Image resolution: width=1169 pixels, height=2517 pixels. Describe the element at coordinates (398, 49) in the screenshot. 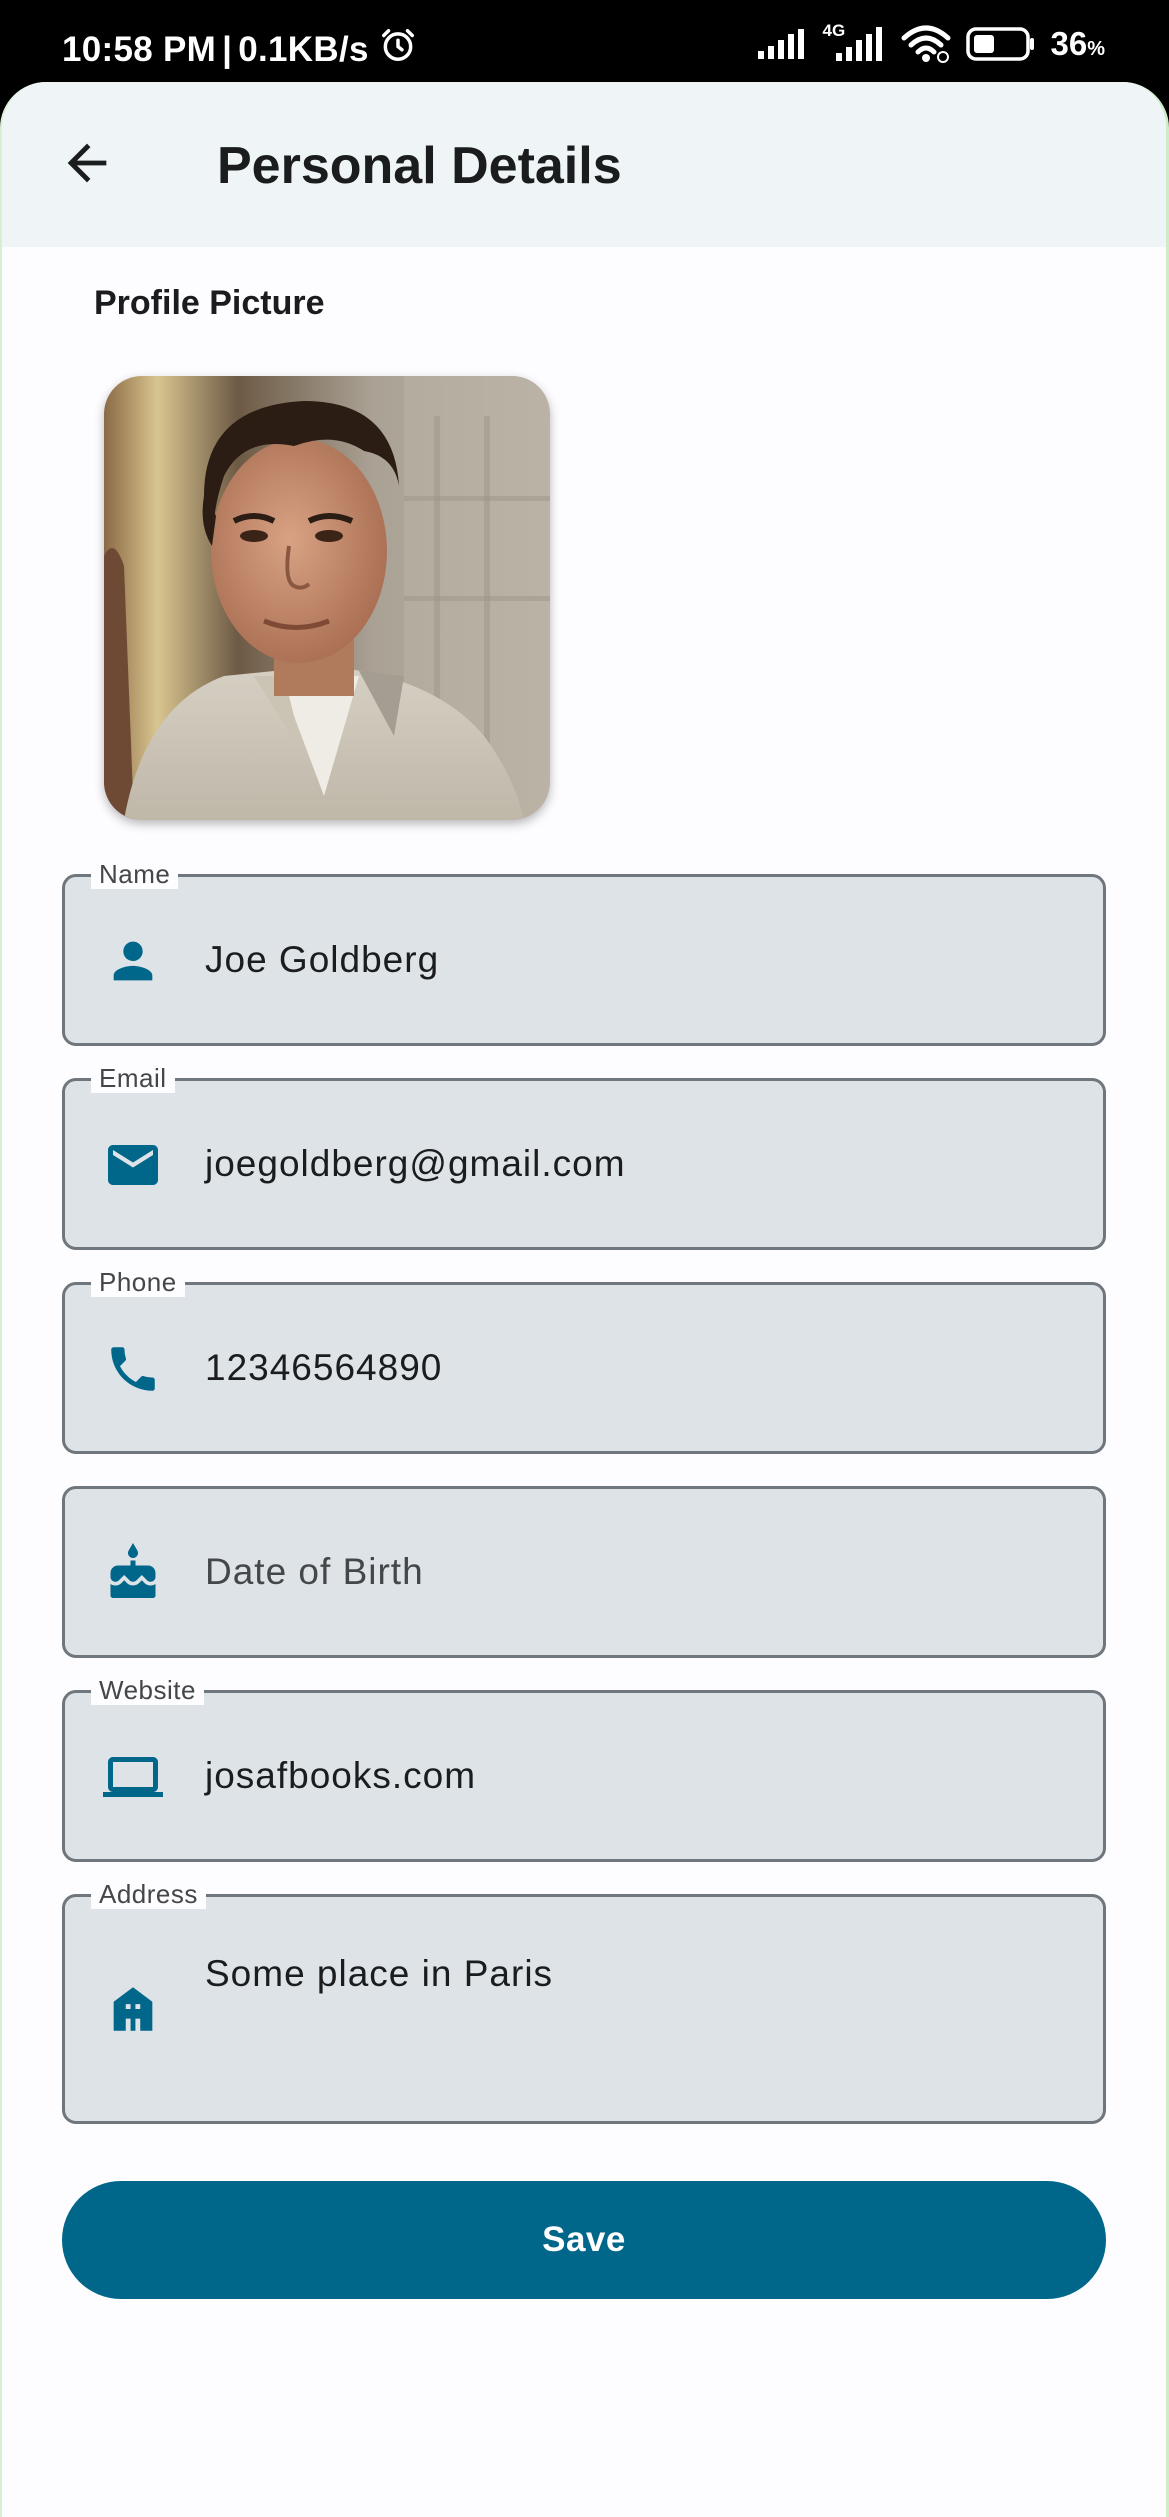

I see `alarm-icon` at that location.